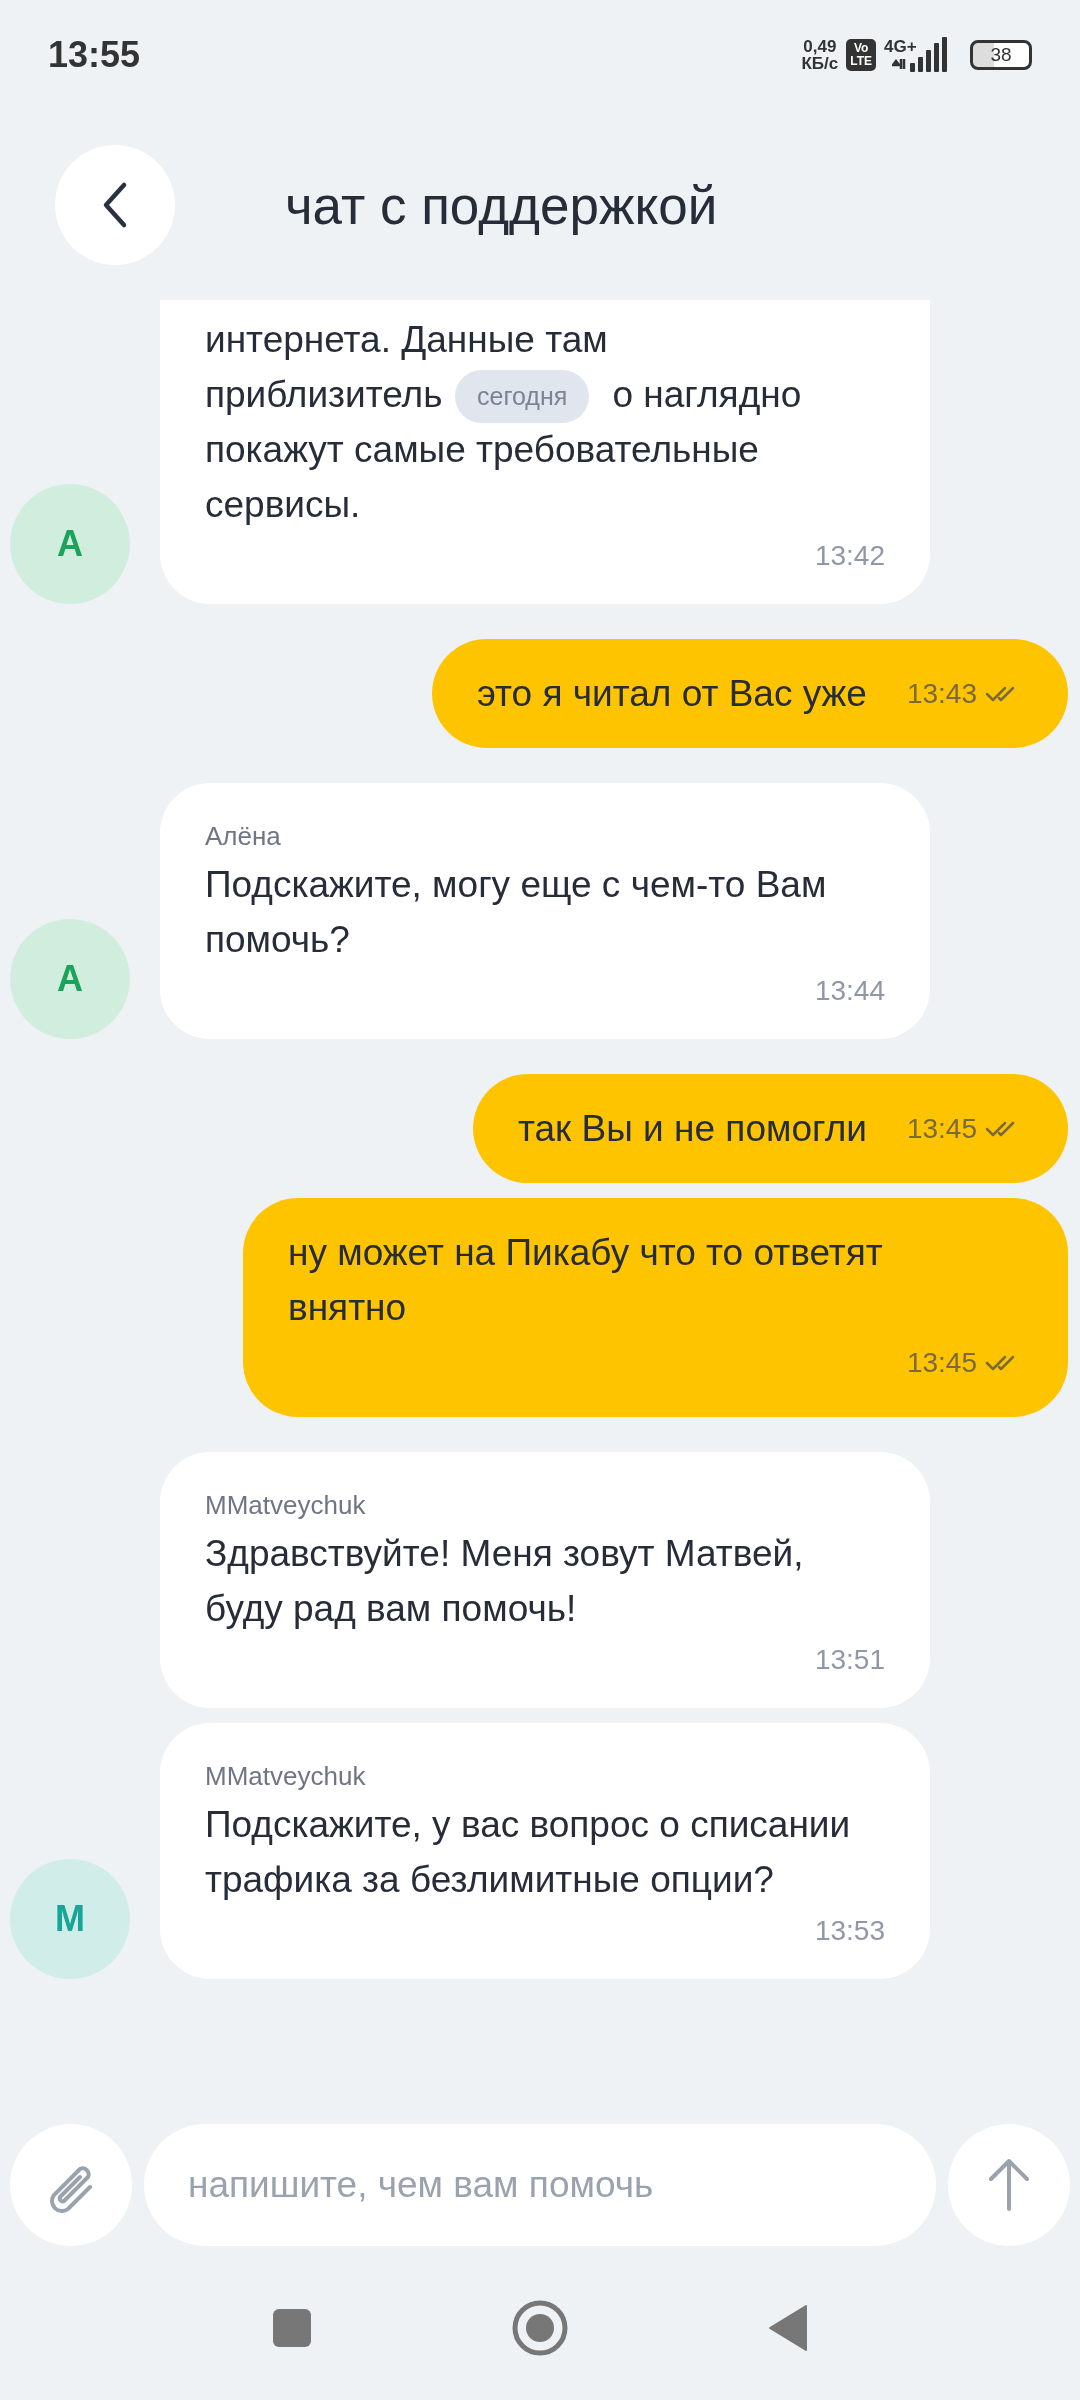 The image size is (1080, 2400). What do you see at coordinates (522, 396) in the screenshot?
I see `date-label: сегодня` at bounding box center [522, 396].